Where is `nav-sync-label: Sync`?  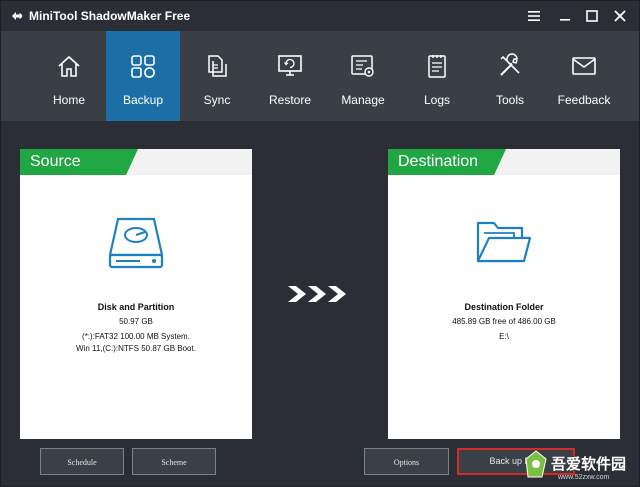 nav-sync-label: Sync is located at coordinates (217, 100).